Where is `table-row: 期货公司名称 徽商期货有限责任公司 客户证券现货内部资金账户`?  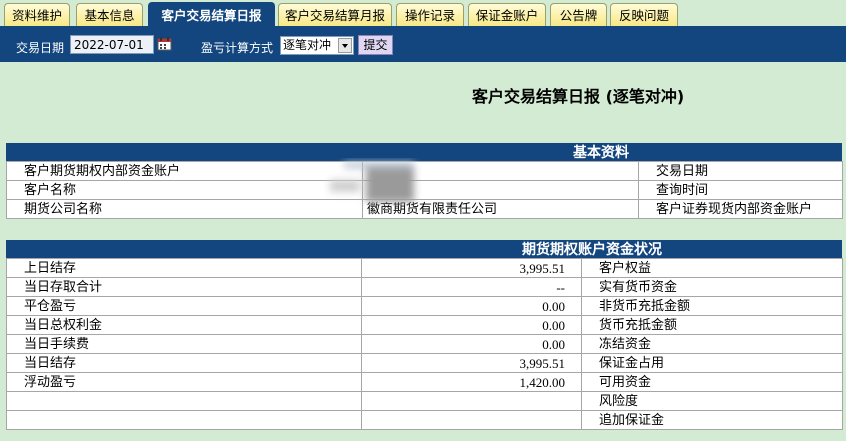 table-row: 期货公司名称 徽商期货有限责任公司 客户证券现货内部资金账户 is located at coordinates (424, 209).